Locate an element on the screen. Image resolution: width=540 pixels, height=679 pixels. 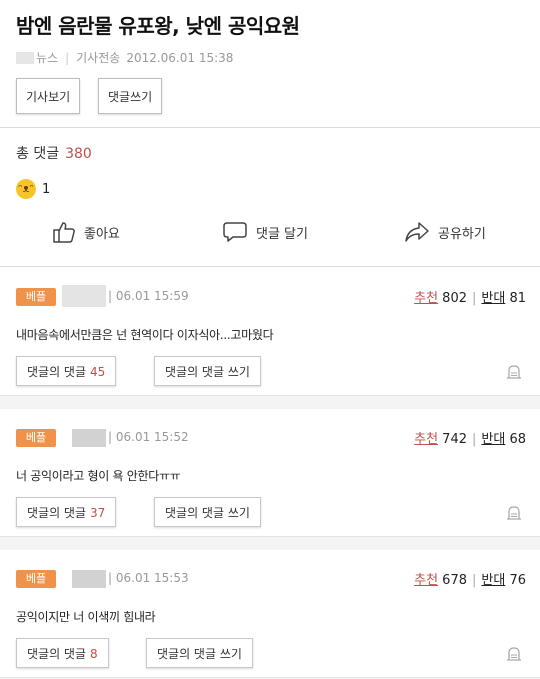
comment-meta: | 06.01 15:53 is located at coordinates (148, 578).